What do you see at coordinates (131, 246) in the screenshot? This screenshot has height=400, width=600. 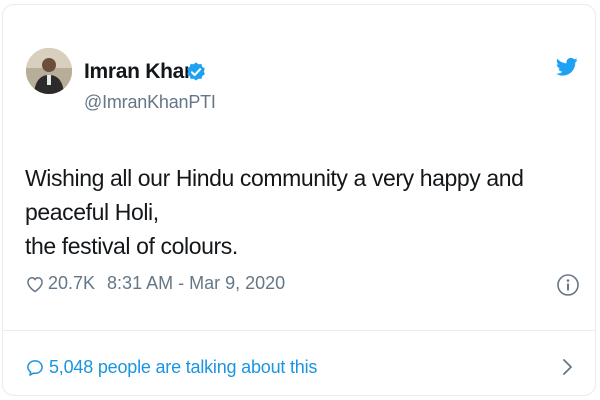 I see `tweet-text-line-2: the festival of colours.` at bounding box center [131, 246].